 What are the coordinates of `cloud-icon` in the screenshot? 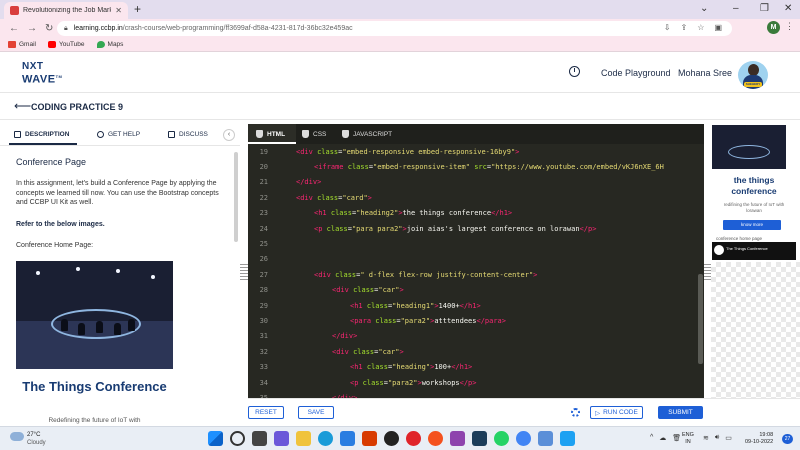 It's located at (17, 436).